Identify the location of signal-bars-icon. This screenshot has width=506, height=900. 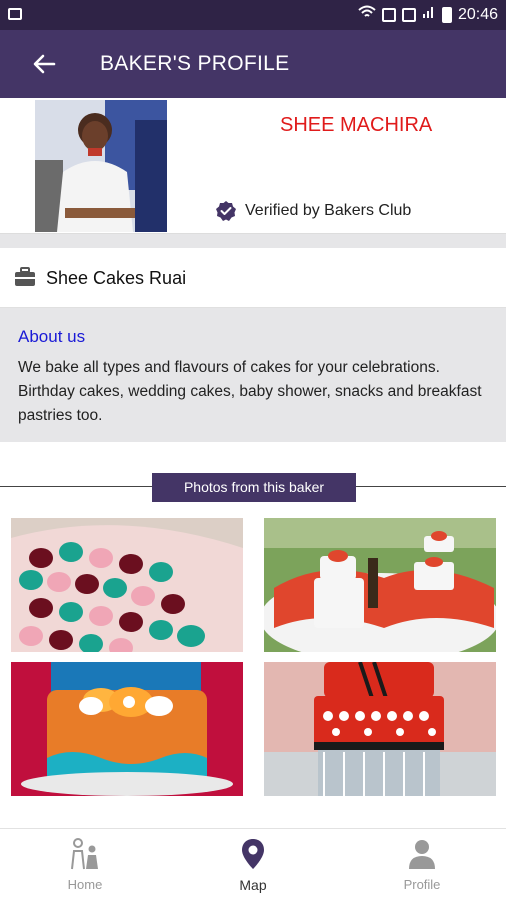
(429, 14).